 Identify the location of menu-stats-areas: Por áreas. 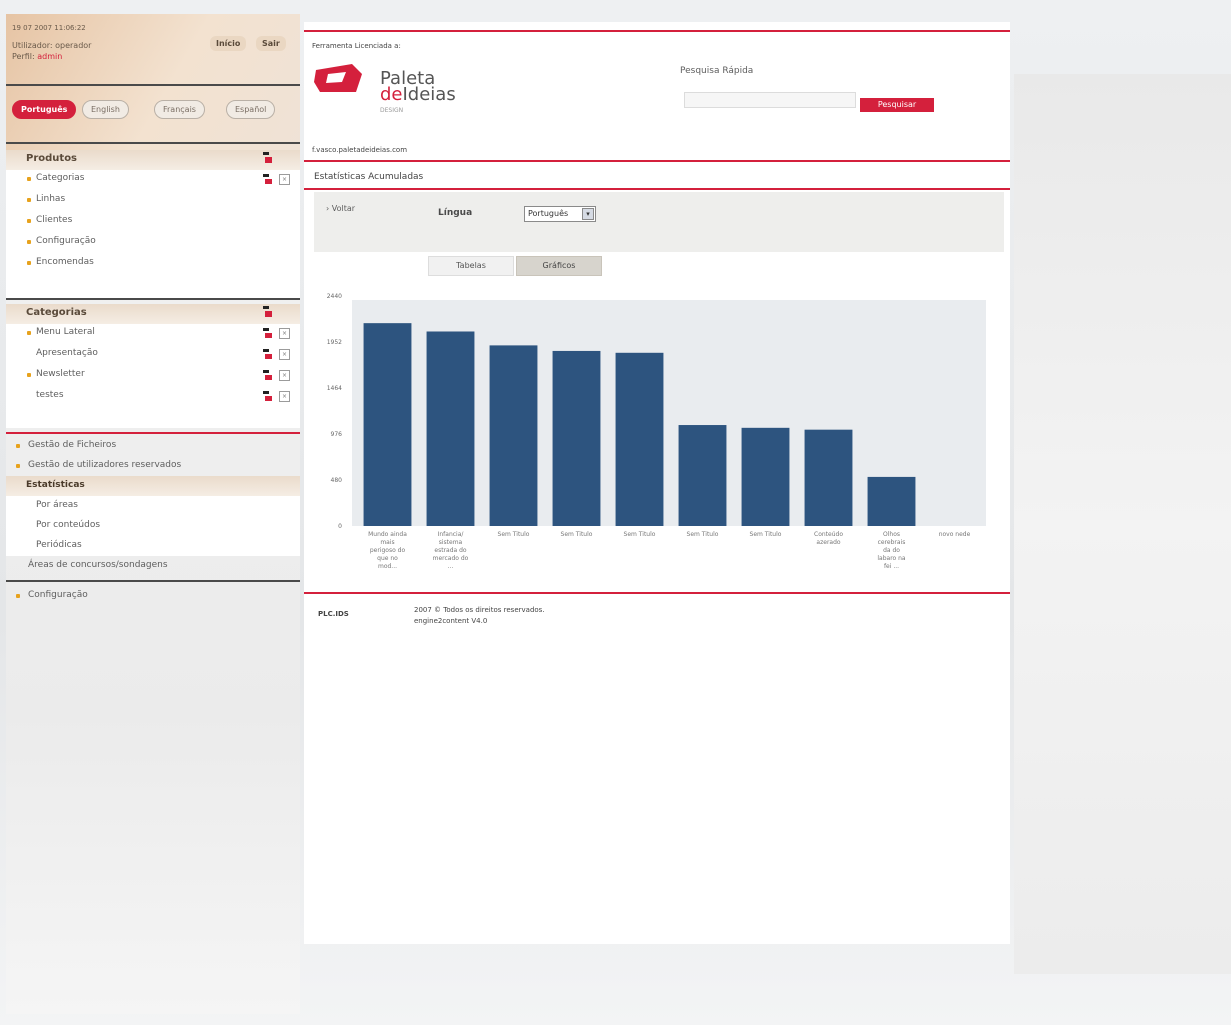
(153, 506).